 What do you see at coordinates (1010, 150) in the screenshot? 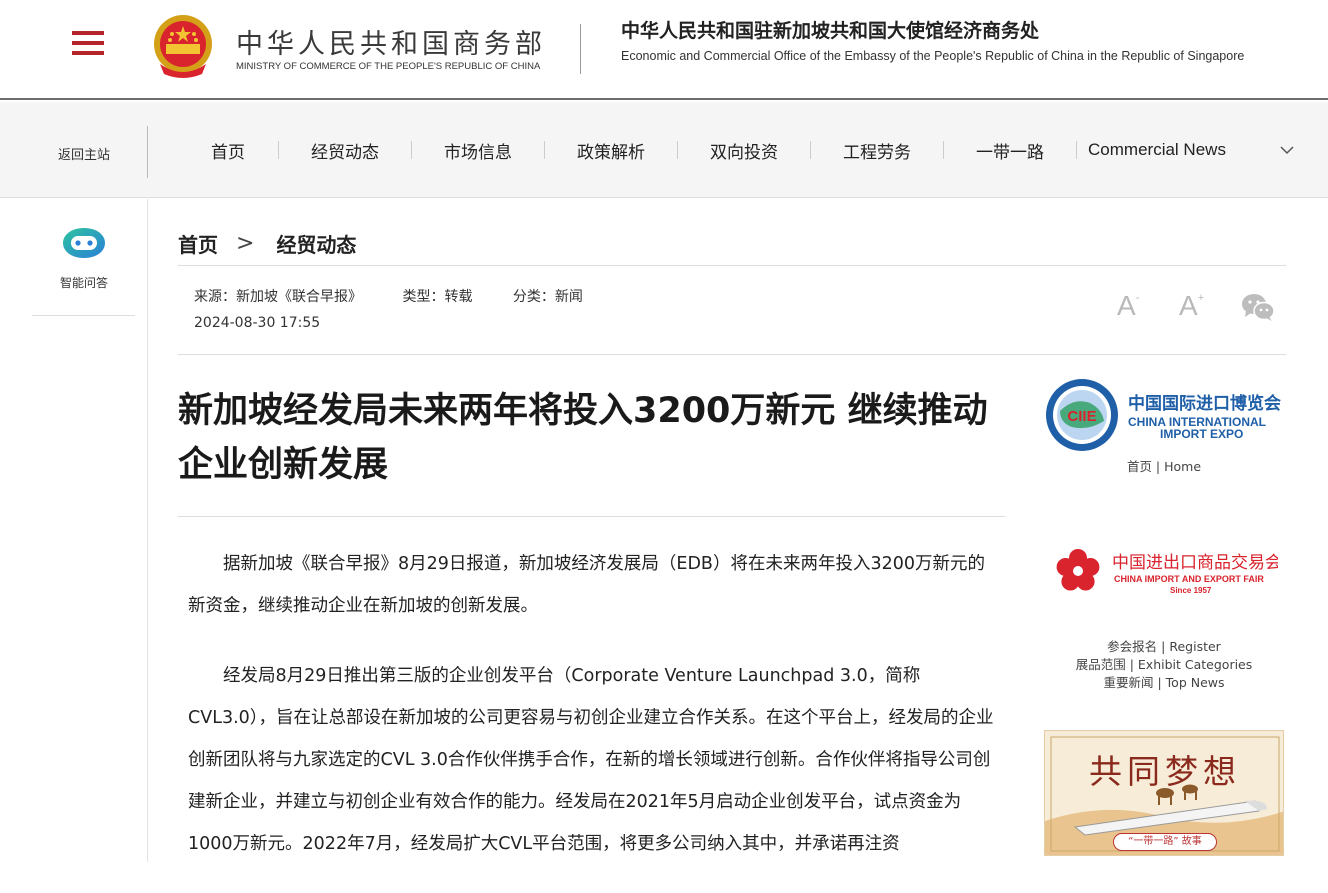
I see `nav-item-belt-road: 一带一路` at bounding box center [1010, 150].